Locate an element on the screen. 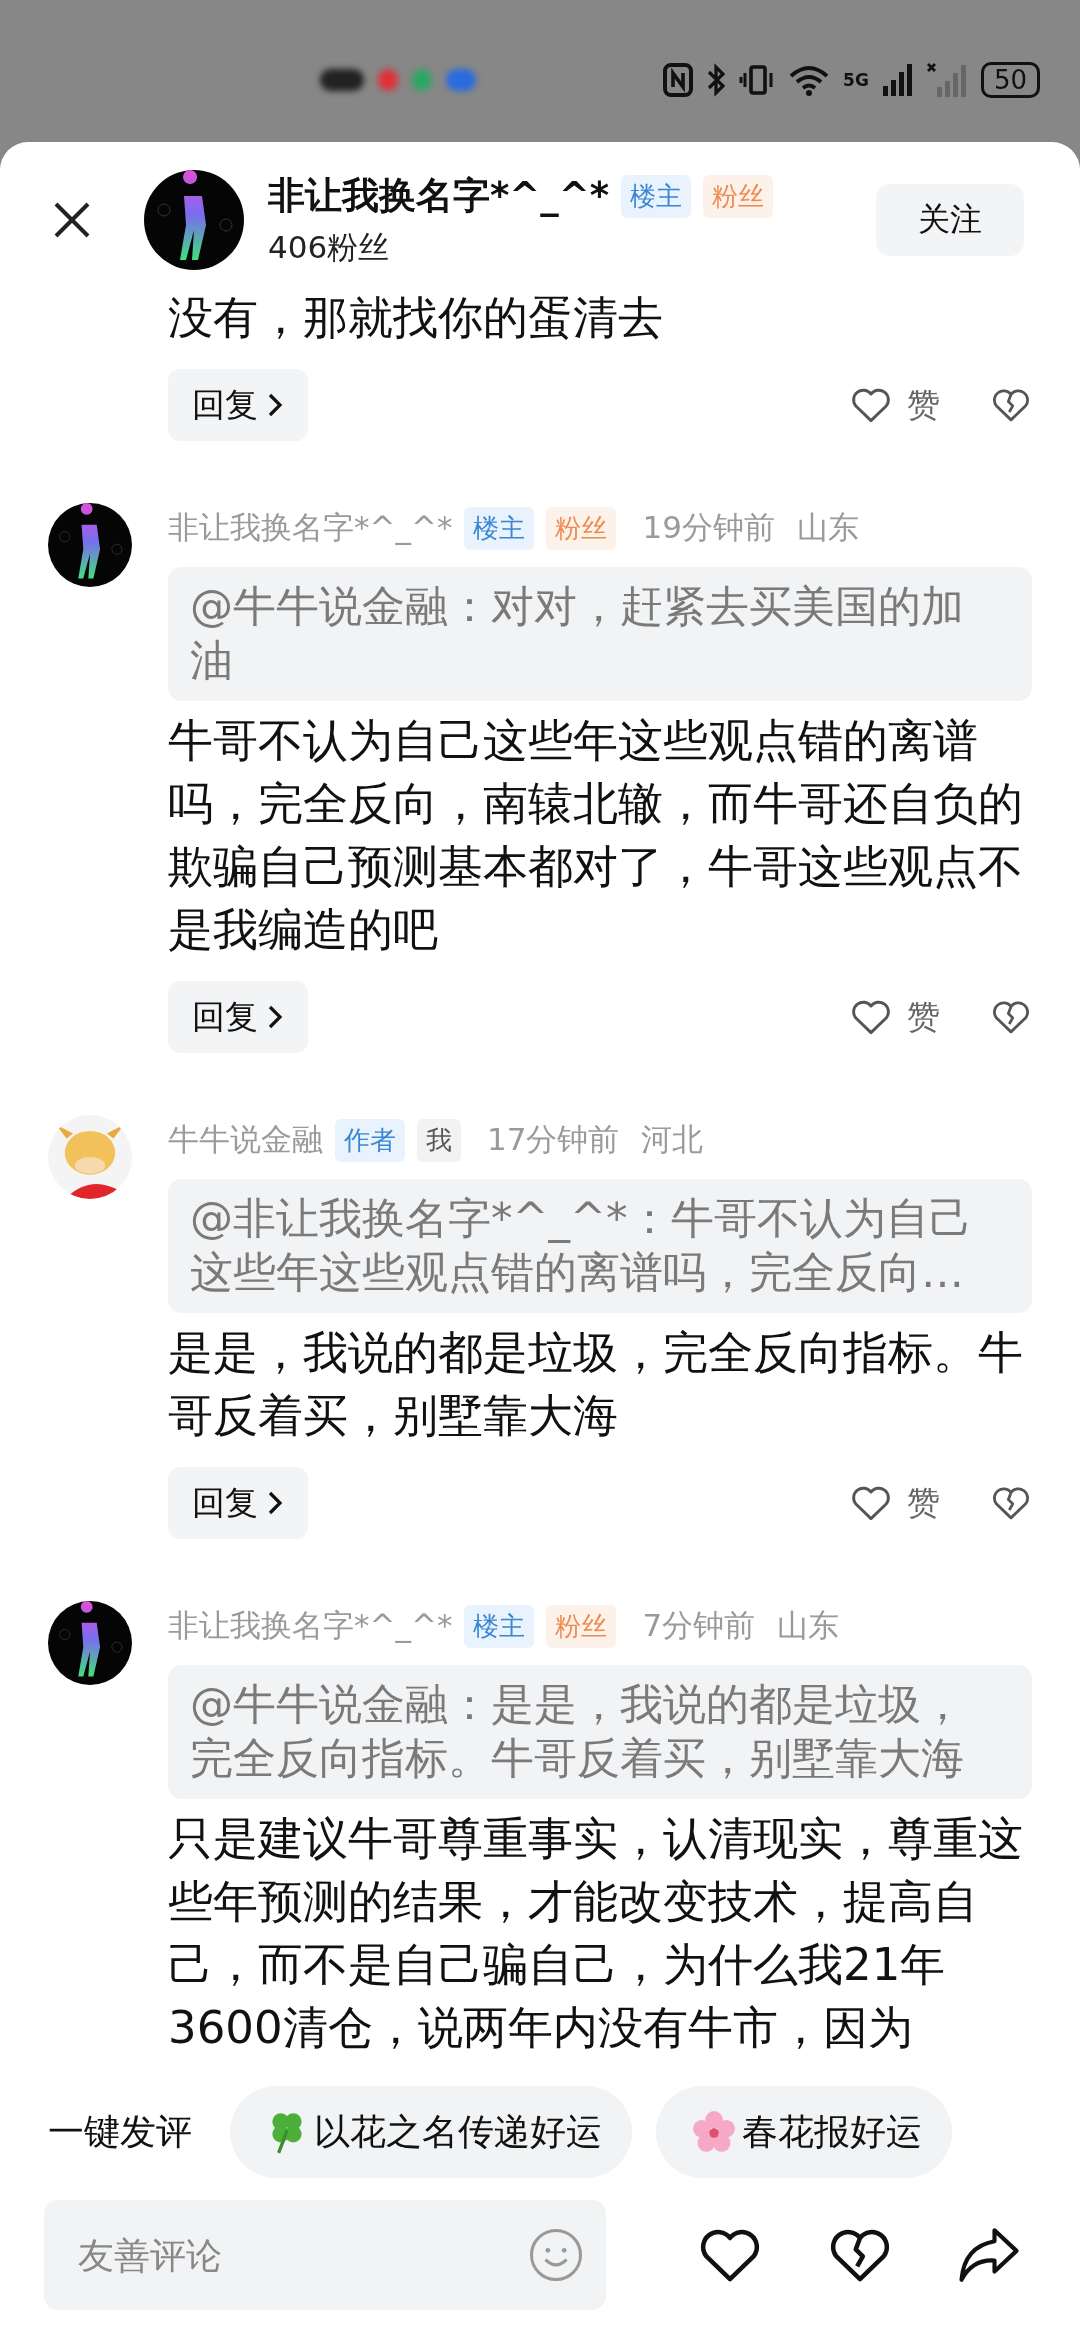  nfc-icon is located at coordinates (678, 80).